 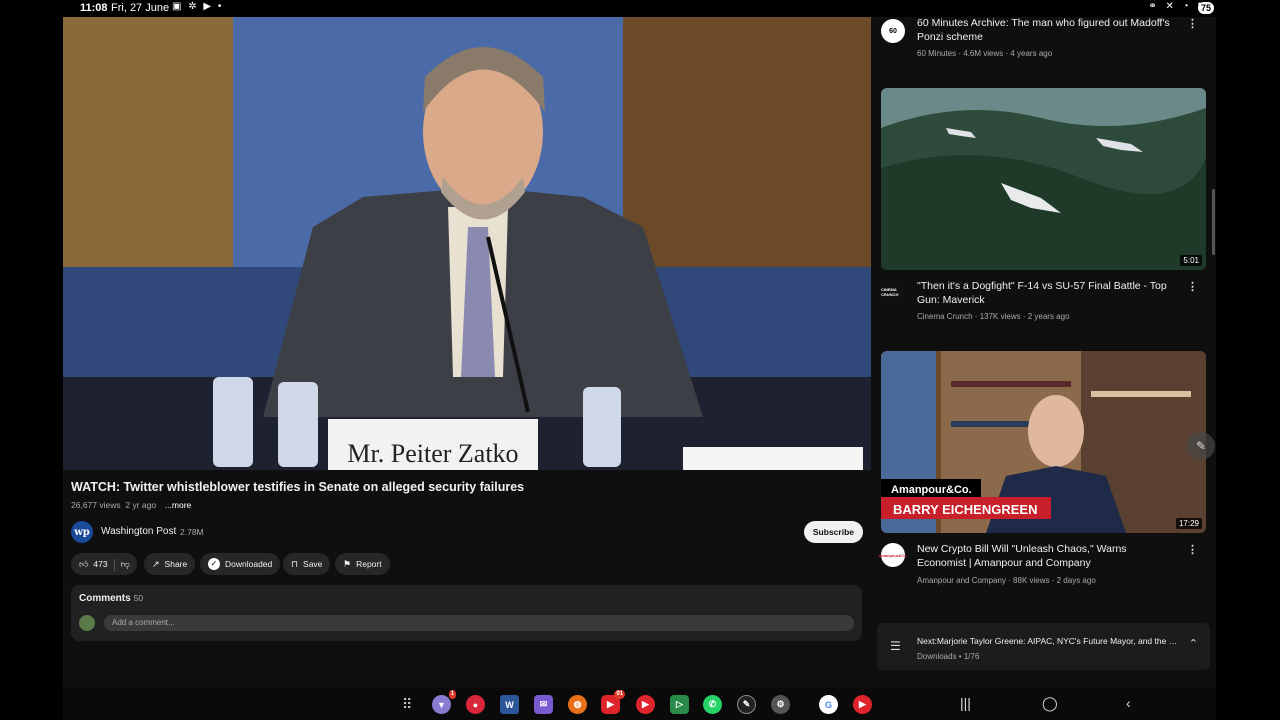 What do you see at coordinates (82, 532) in the screenshot?
I see `channel-avatar: wp` at bounding box center [82, 532].